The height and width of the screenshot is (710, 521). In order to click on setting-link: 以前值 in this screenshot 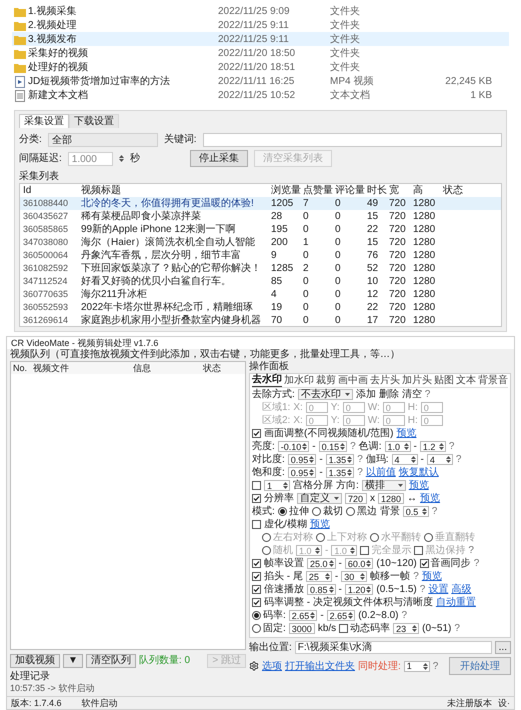, I will do `click(381, 472)`.